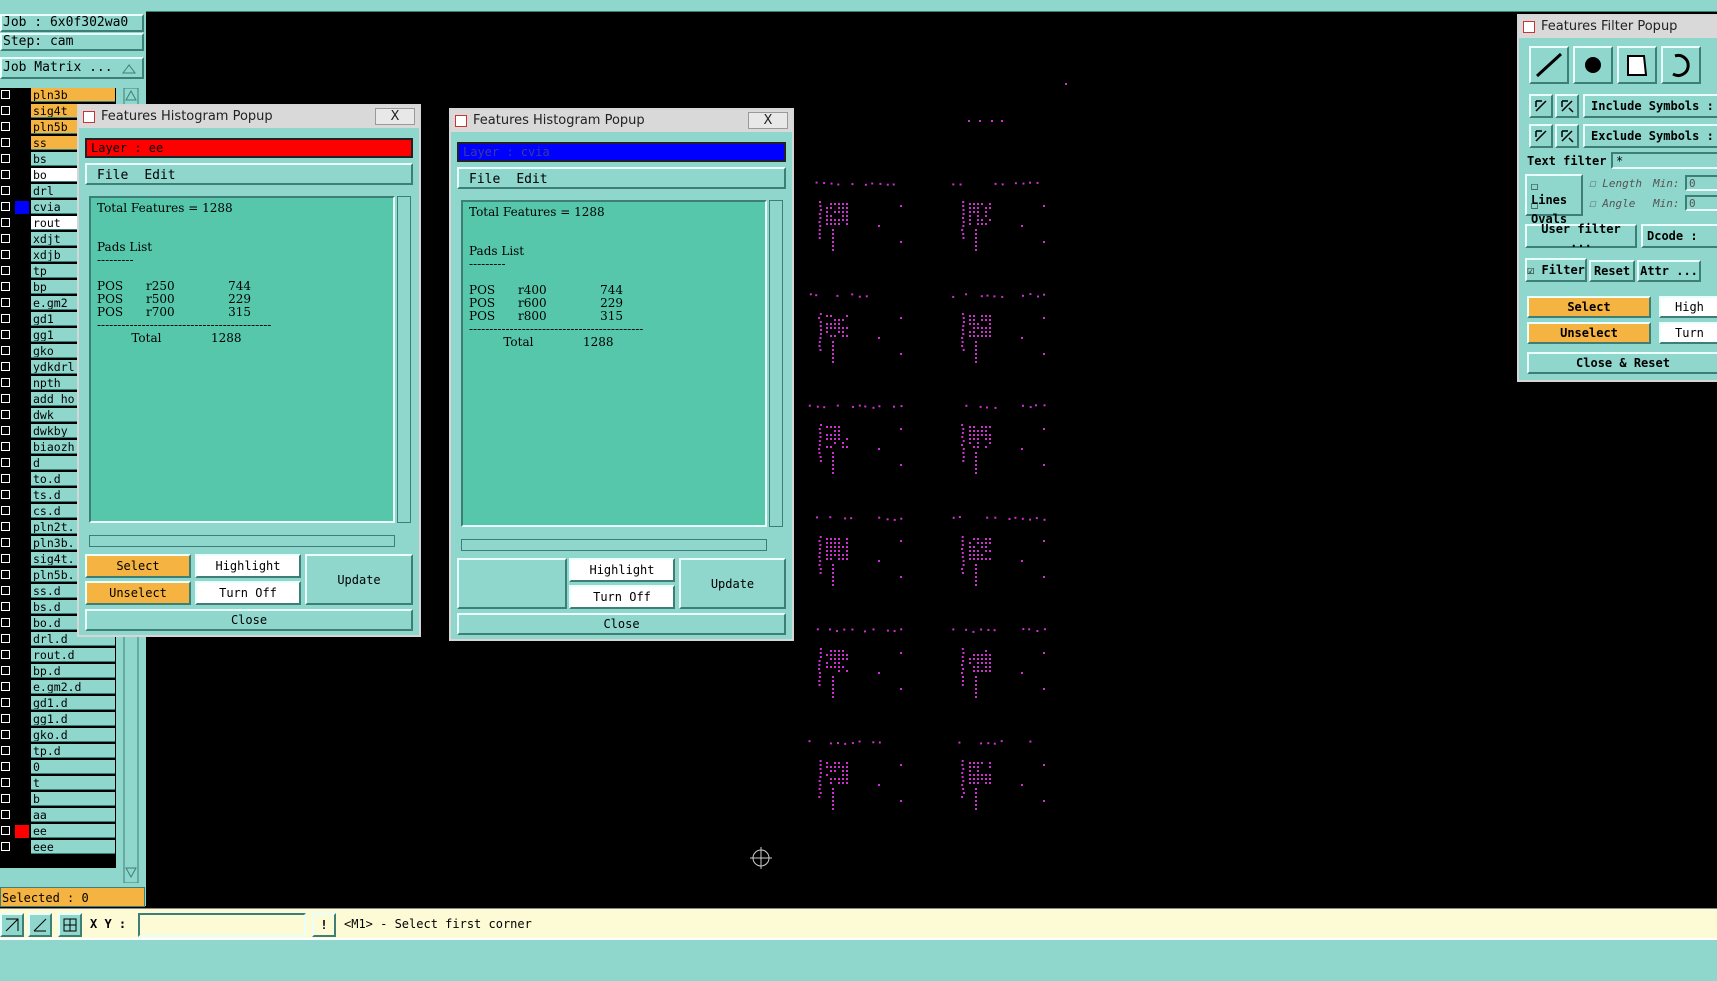 The image size is (1717, 981). I want to click on layer-row: pln3b, so click(58, 95).